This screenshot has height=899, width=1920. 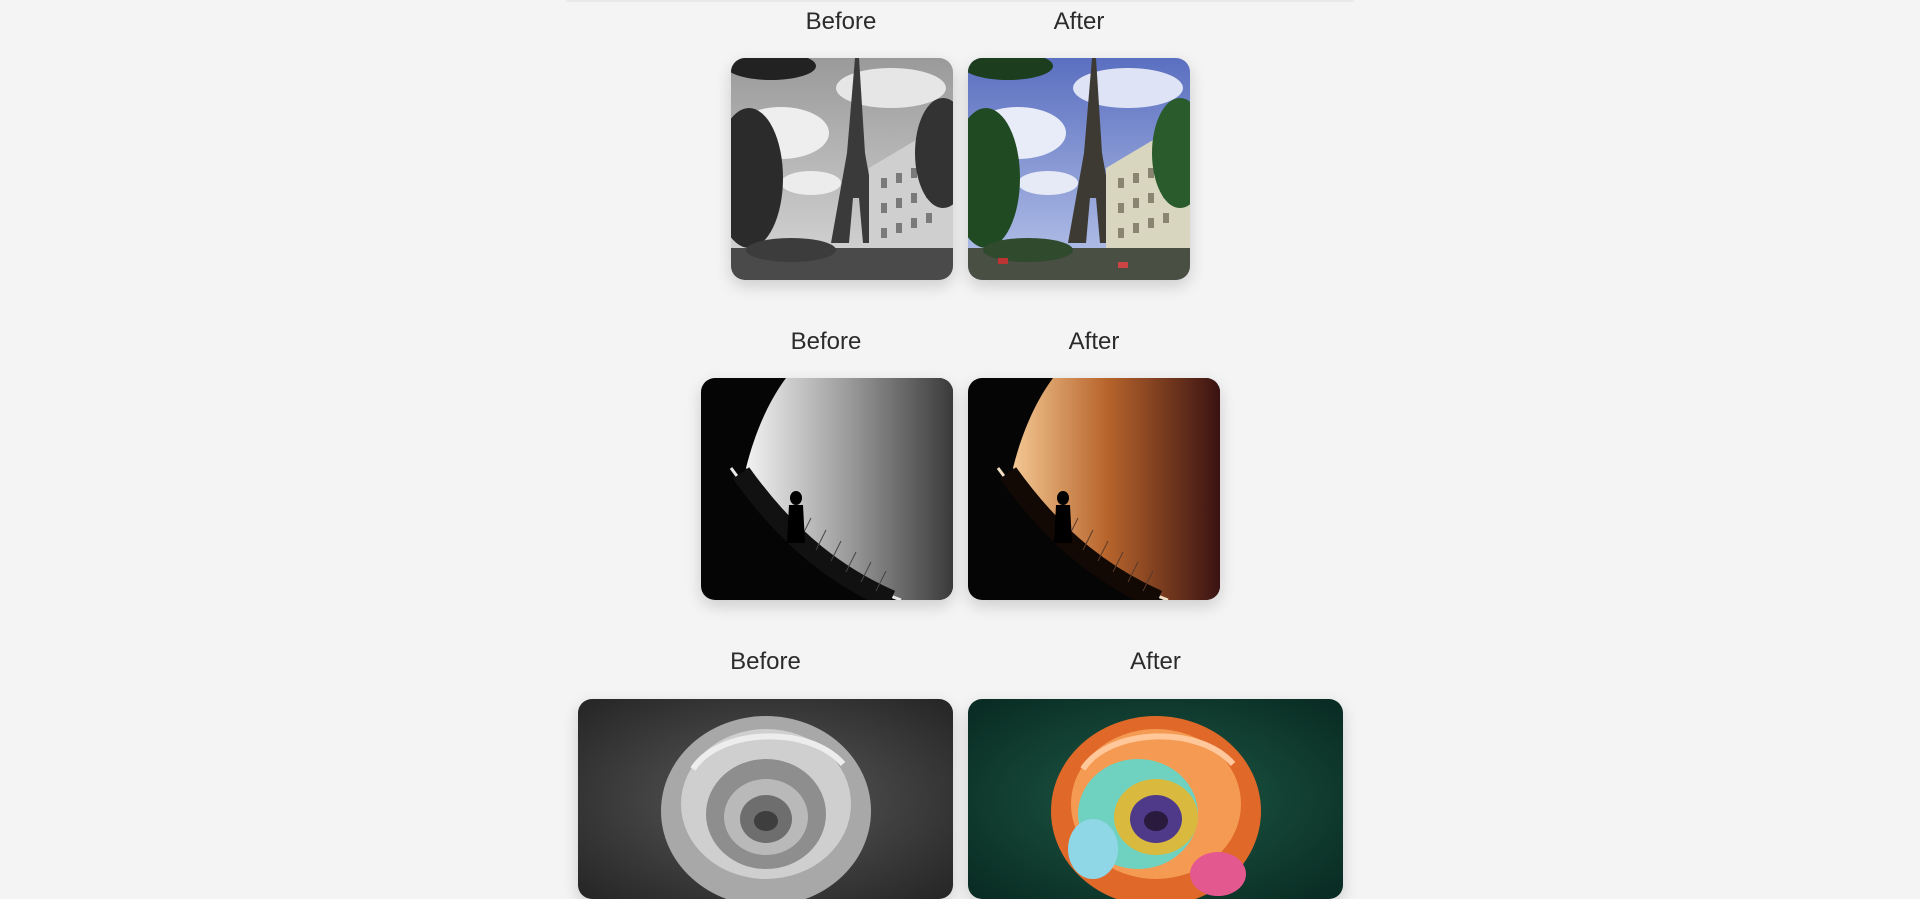 I want to click on after-image-eiffel-tower, so click(x=1079, y=169).